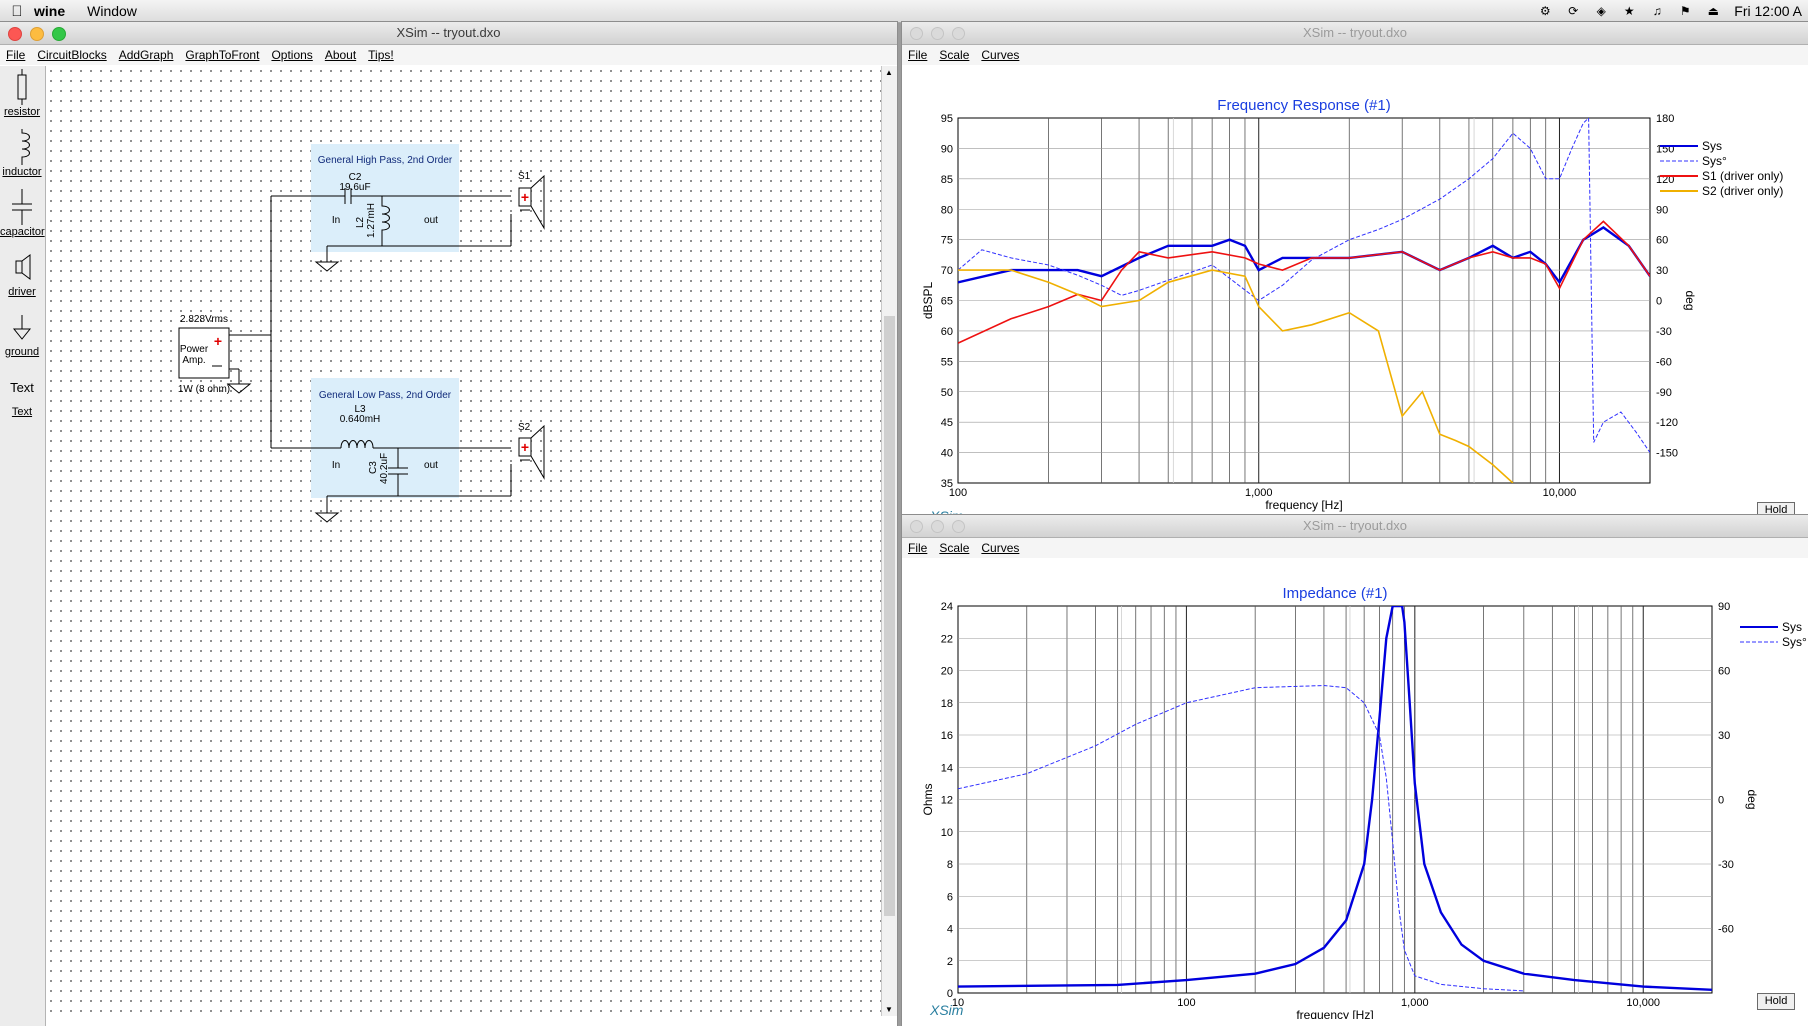  What do you see at coordinates (1355, 526) in the screenshot?
I see `impedance-titlebar: XSim -- tryout.dxo` at bounding box center [1355, 526].